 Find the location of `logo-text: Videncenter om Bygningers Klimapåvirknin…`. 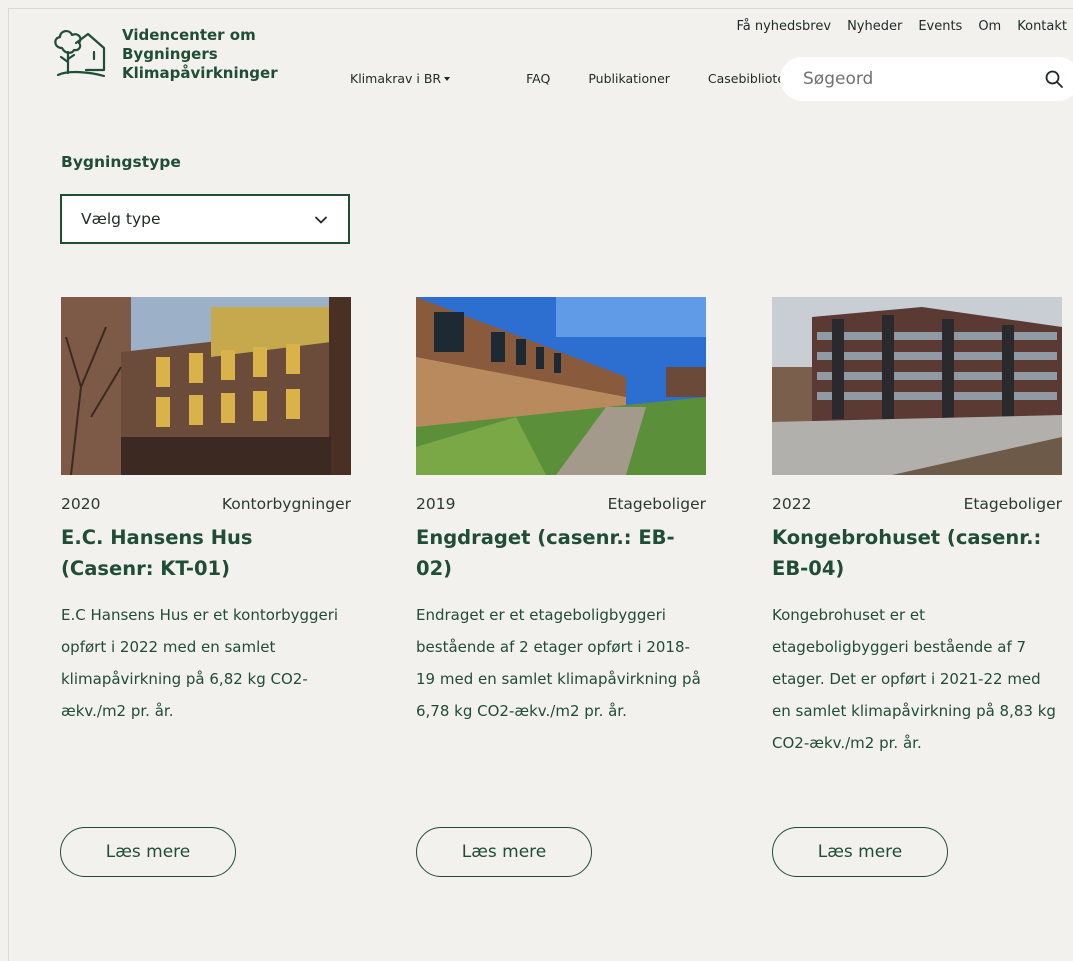

logo-text: Videncenter om Bygningers Klimapåvirknin… is located at coordinates (200, 54).